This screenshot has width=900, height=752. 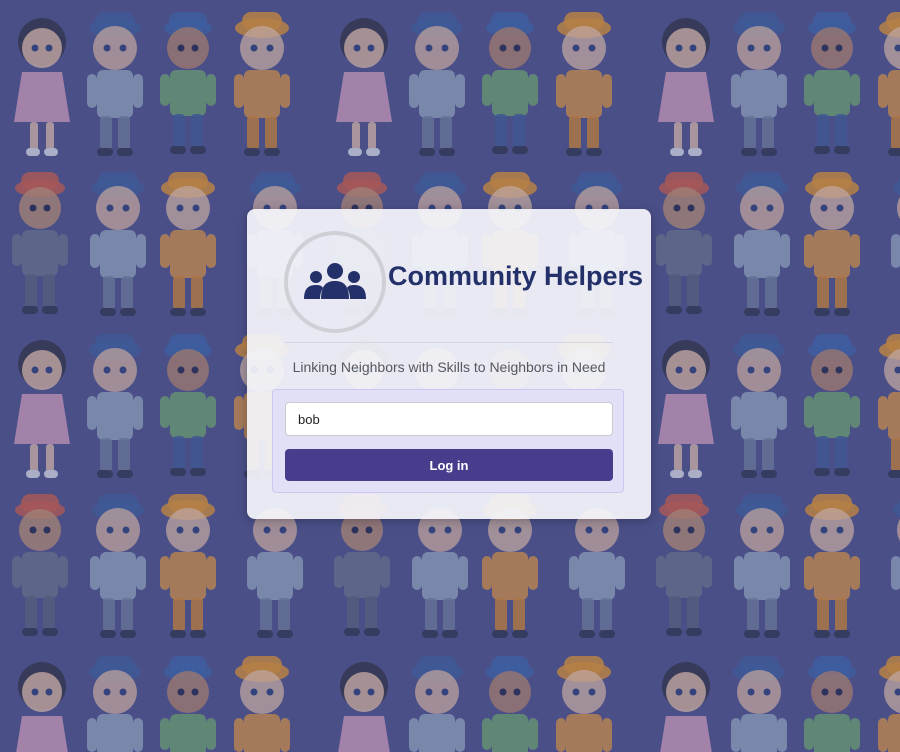 I want to click on login-form: Log in, so click(x=448, y=441).